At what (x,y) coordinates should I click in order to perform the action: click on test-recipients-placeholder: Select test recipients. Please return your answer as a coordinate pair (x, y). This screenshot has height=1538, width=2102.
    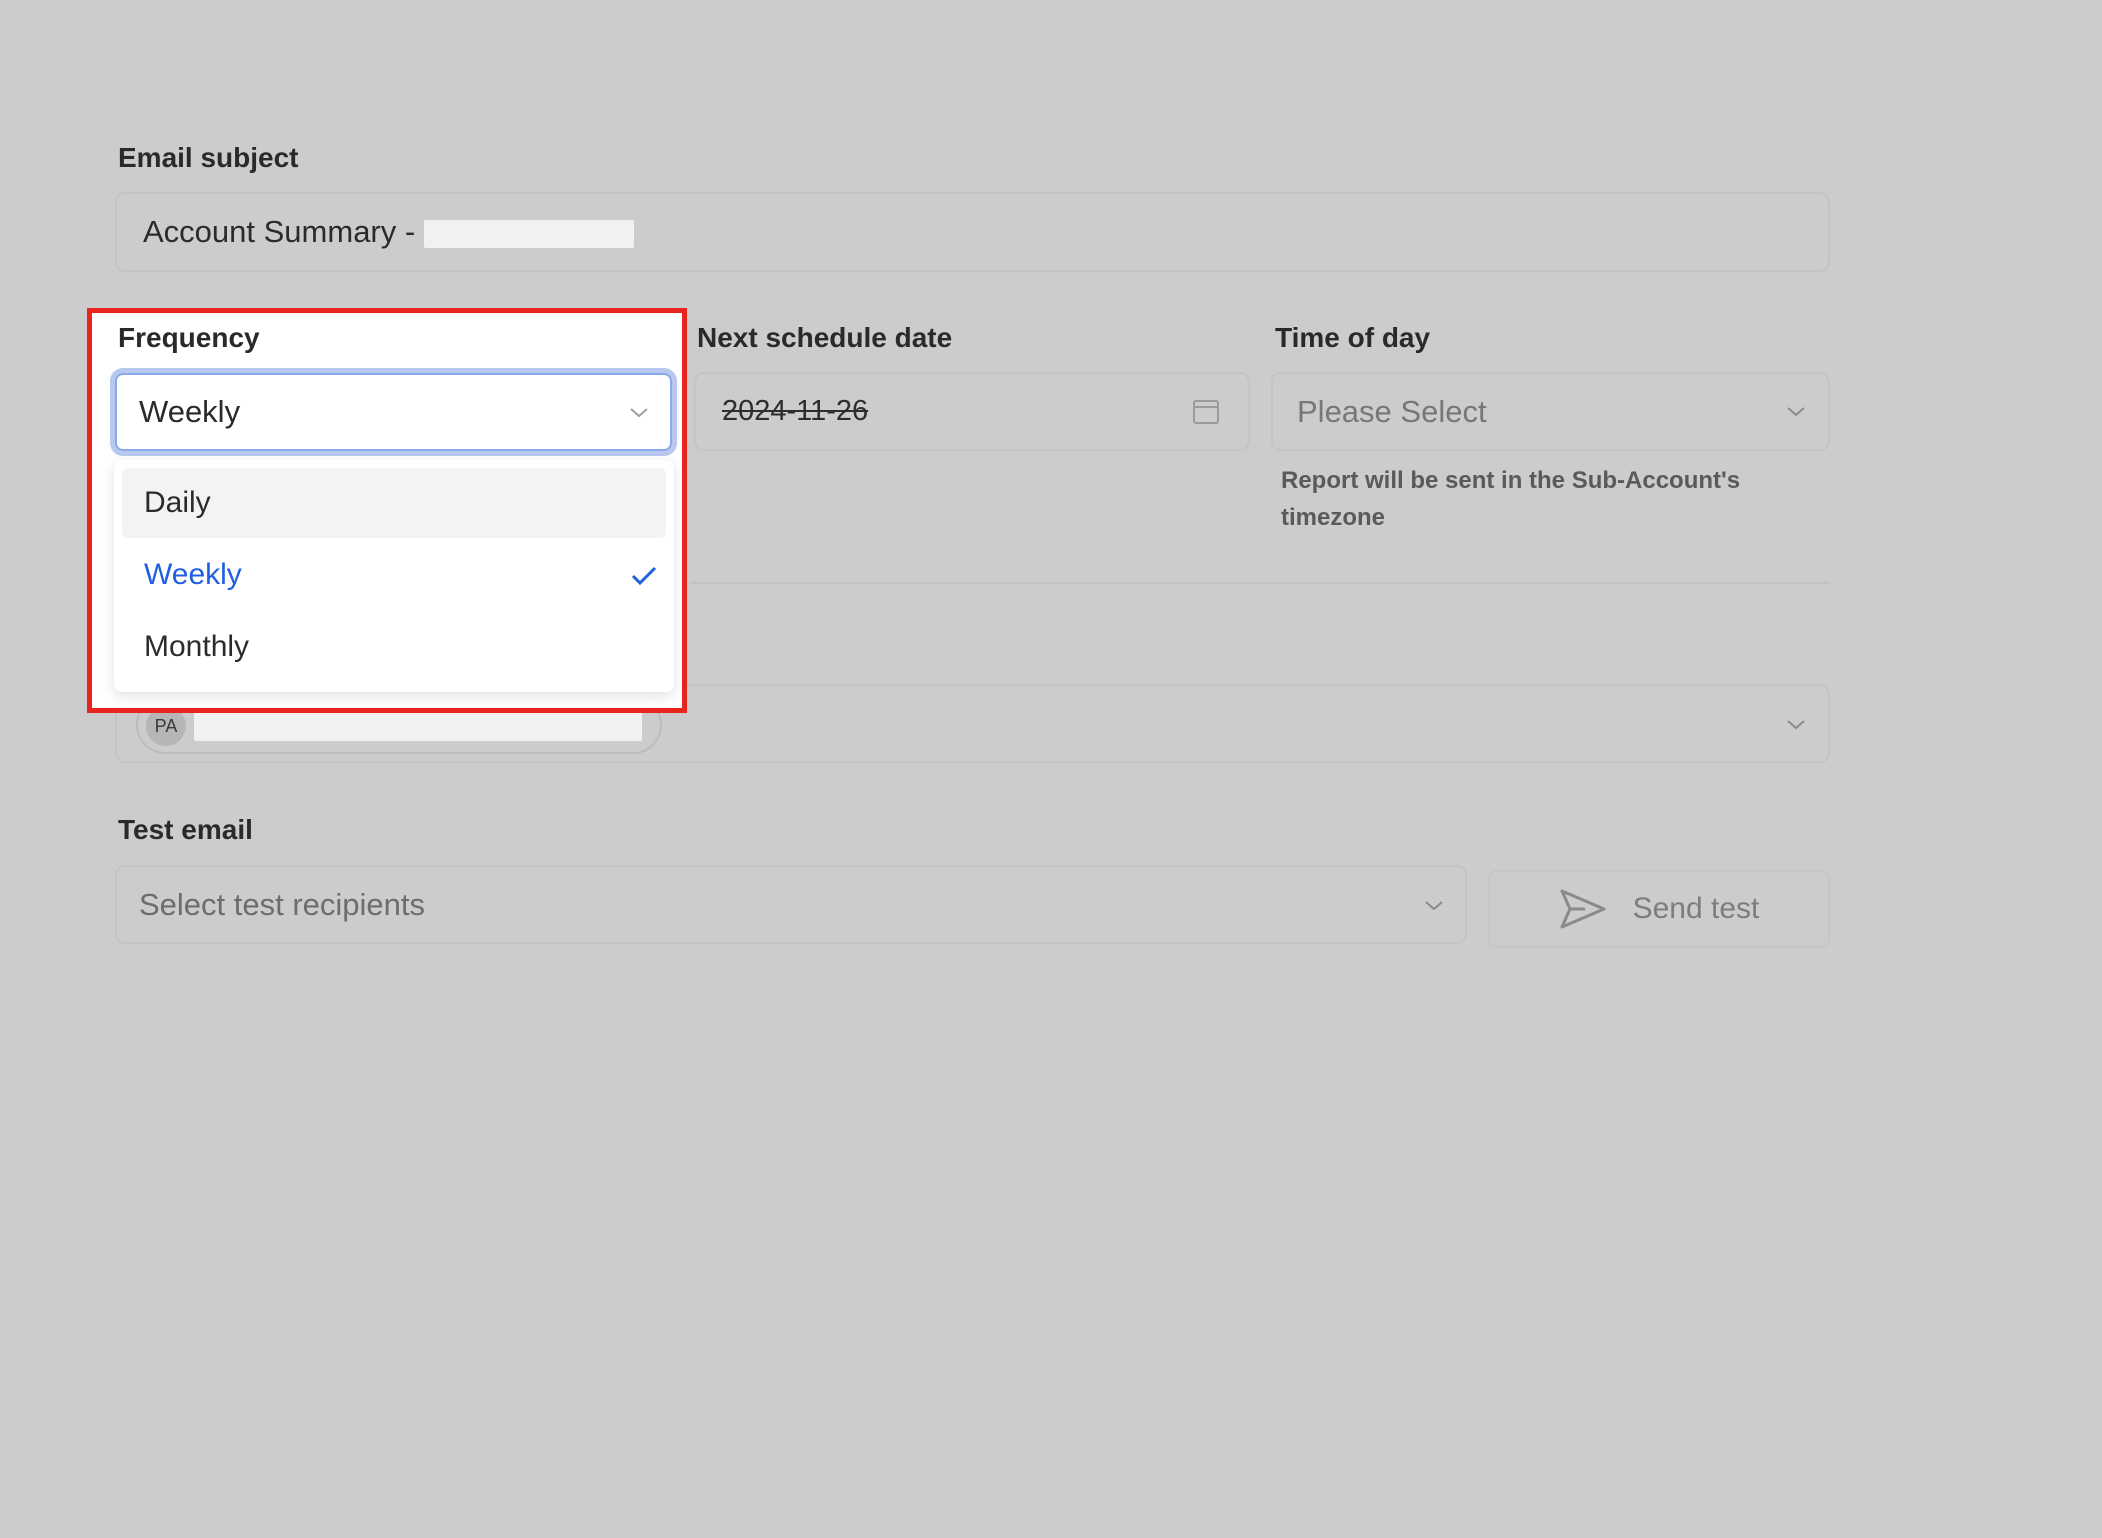
    Looking at the image, I should click on (282, 904).